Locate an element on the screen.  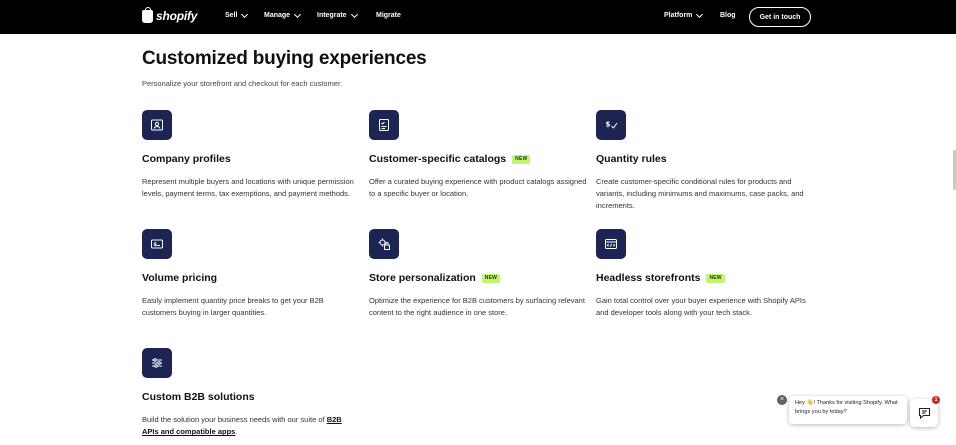
feature-title-row: Store personalization NEW is located at coordinates (435, 278).